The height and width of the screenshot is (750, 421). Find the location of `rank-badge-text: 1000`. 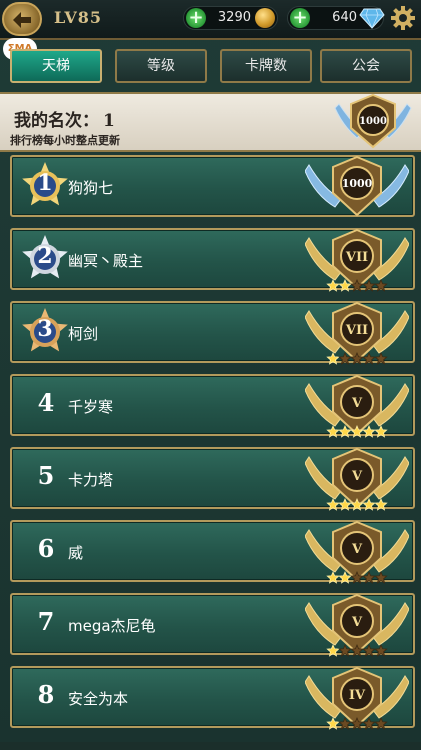

rank-badge-text: 1000 is located at coordinates (357, 183).